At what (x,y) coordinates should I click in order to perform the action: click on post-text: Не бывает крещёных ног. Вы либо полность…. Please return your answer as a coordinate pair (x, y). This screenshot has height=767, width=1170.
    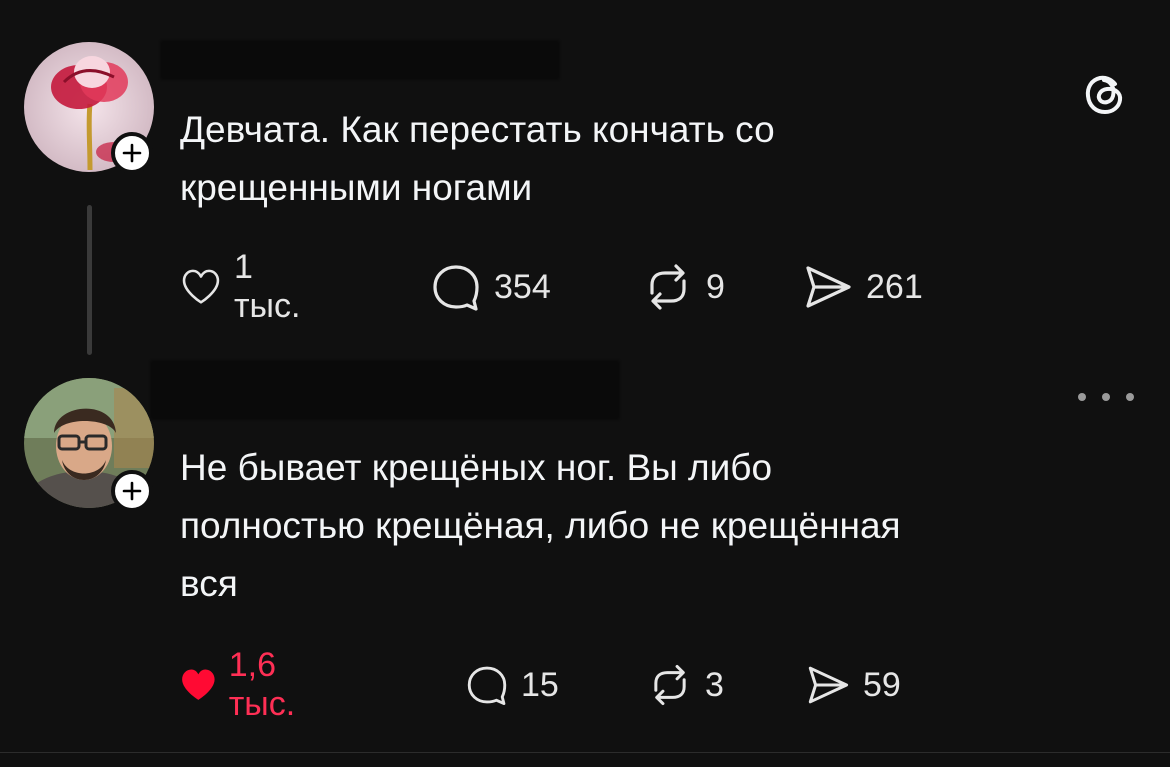
    Looking at the image, I should click on (540, 525).